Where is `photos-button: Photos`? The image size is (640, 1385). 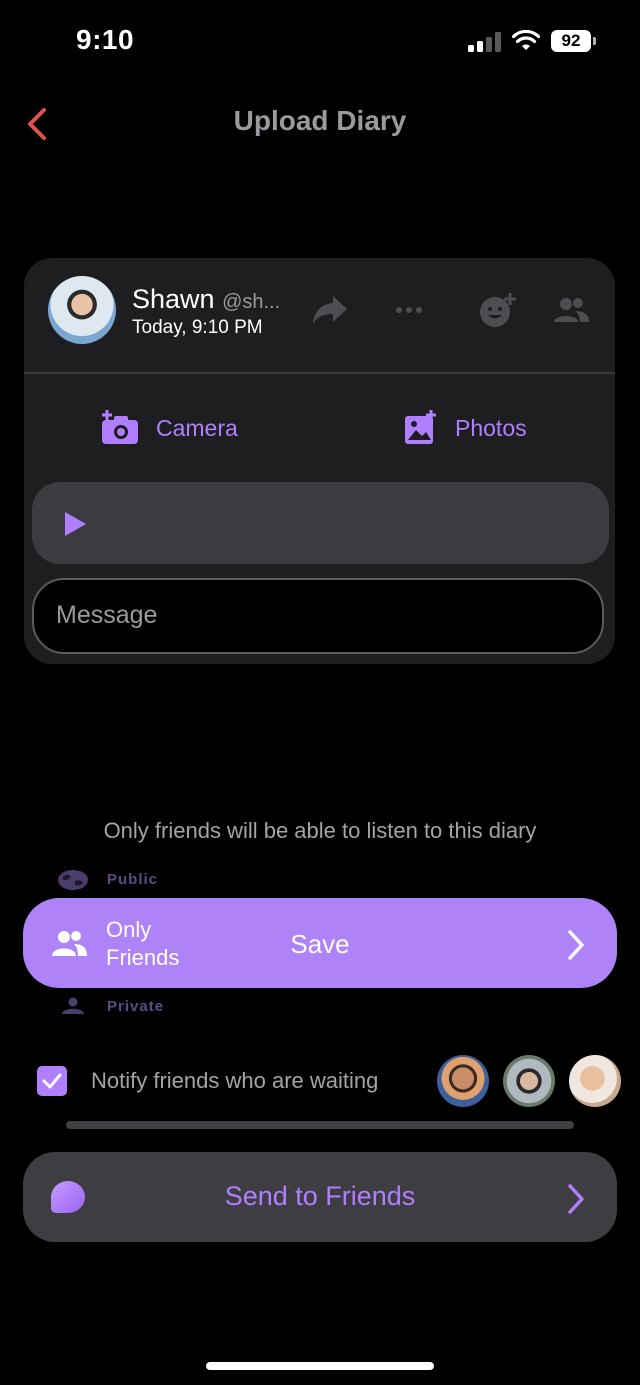 photos-button: Photos is located at coordinates (465, 428).